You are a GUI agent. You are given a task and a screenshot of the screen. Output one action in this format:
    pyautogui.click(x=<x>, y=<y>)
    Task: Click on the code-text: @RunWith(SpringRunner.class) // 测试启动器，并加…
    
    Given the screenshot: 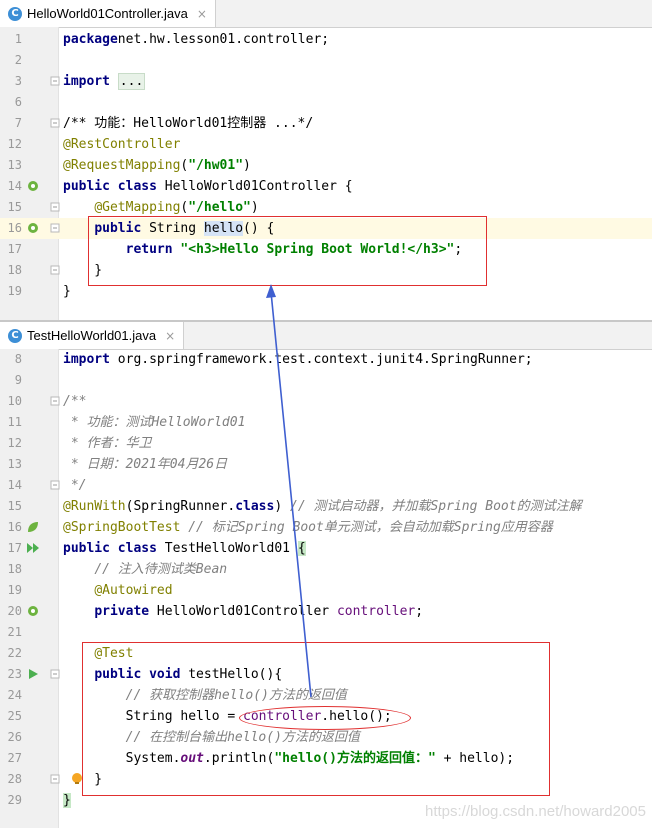 What is the action you would take?
    pyautogui.click(x=322, y=506)
    